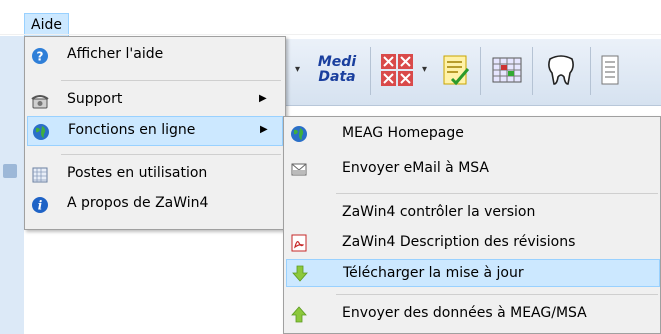  I want to click on phone-icon, so click(40, 102).